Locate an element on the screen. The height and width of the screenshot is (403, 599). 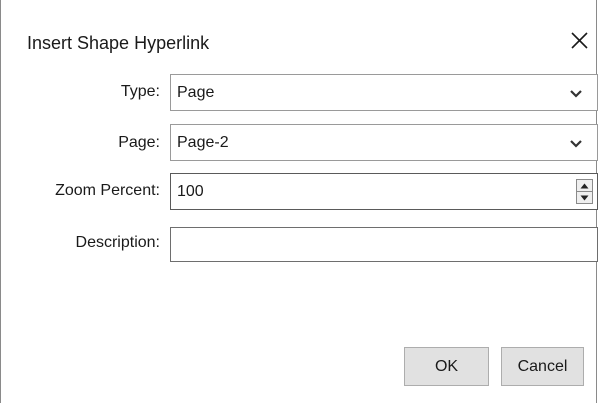
close-icon is located at coordinates (580, 42).